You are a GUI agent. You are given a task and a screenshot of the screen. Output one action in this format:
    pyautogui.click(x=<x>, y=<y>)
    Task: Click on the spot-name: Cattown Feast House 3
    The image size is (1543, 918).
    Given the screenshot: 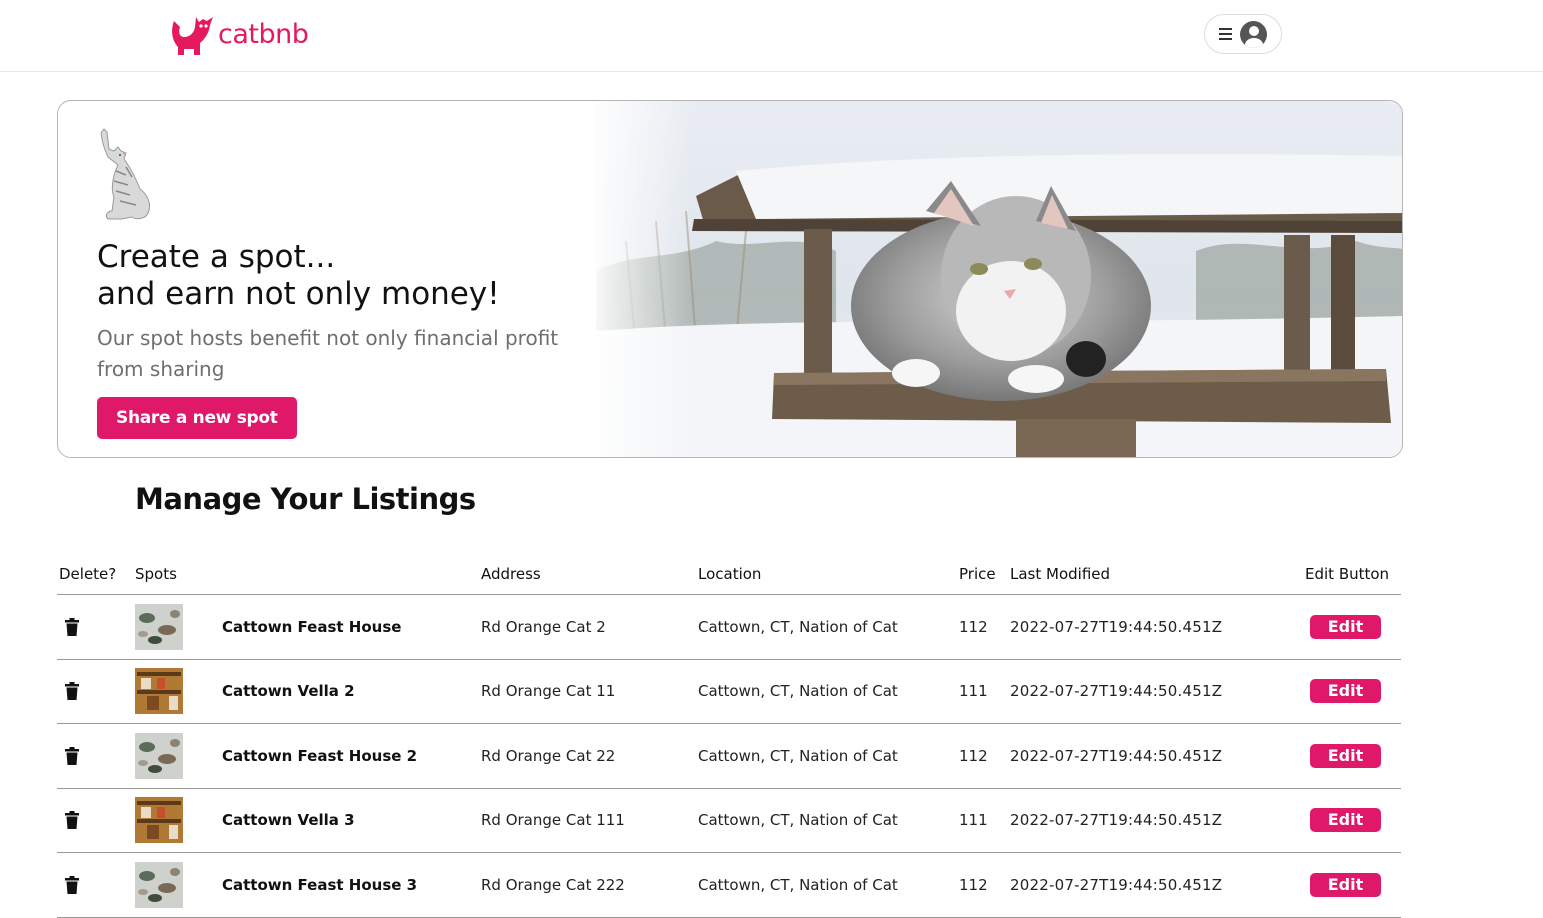 What is the action you would take?
    pyautogui.click(x=319, y=885)
    